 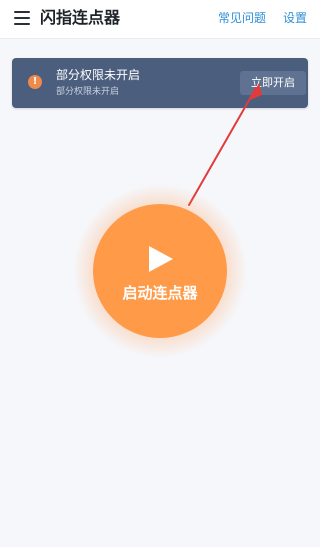 I want to click on start-button-label: 启动连点器, so click(x=160, y=293).